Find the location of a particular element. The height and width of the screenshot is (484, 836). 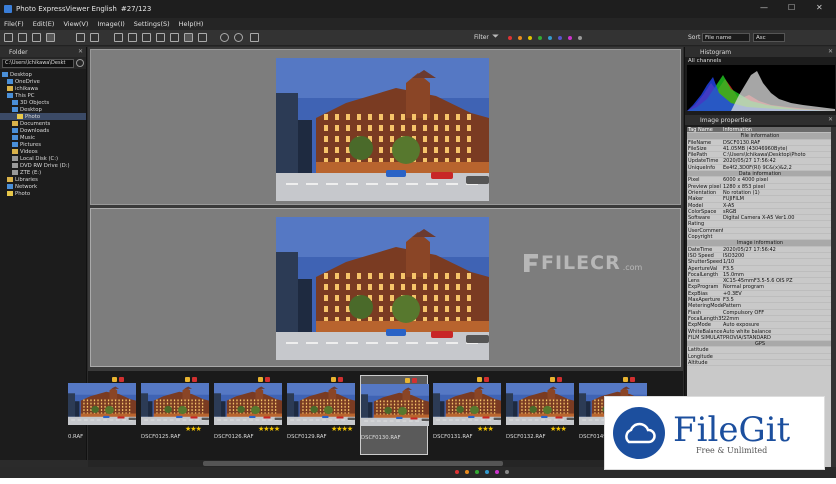

rotate-left-icon is located at coordinates (224, 37).